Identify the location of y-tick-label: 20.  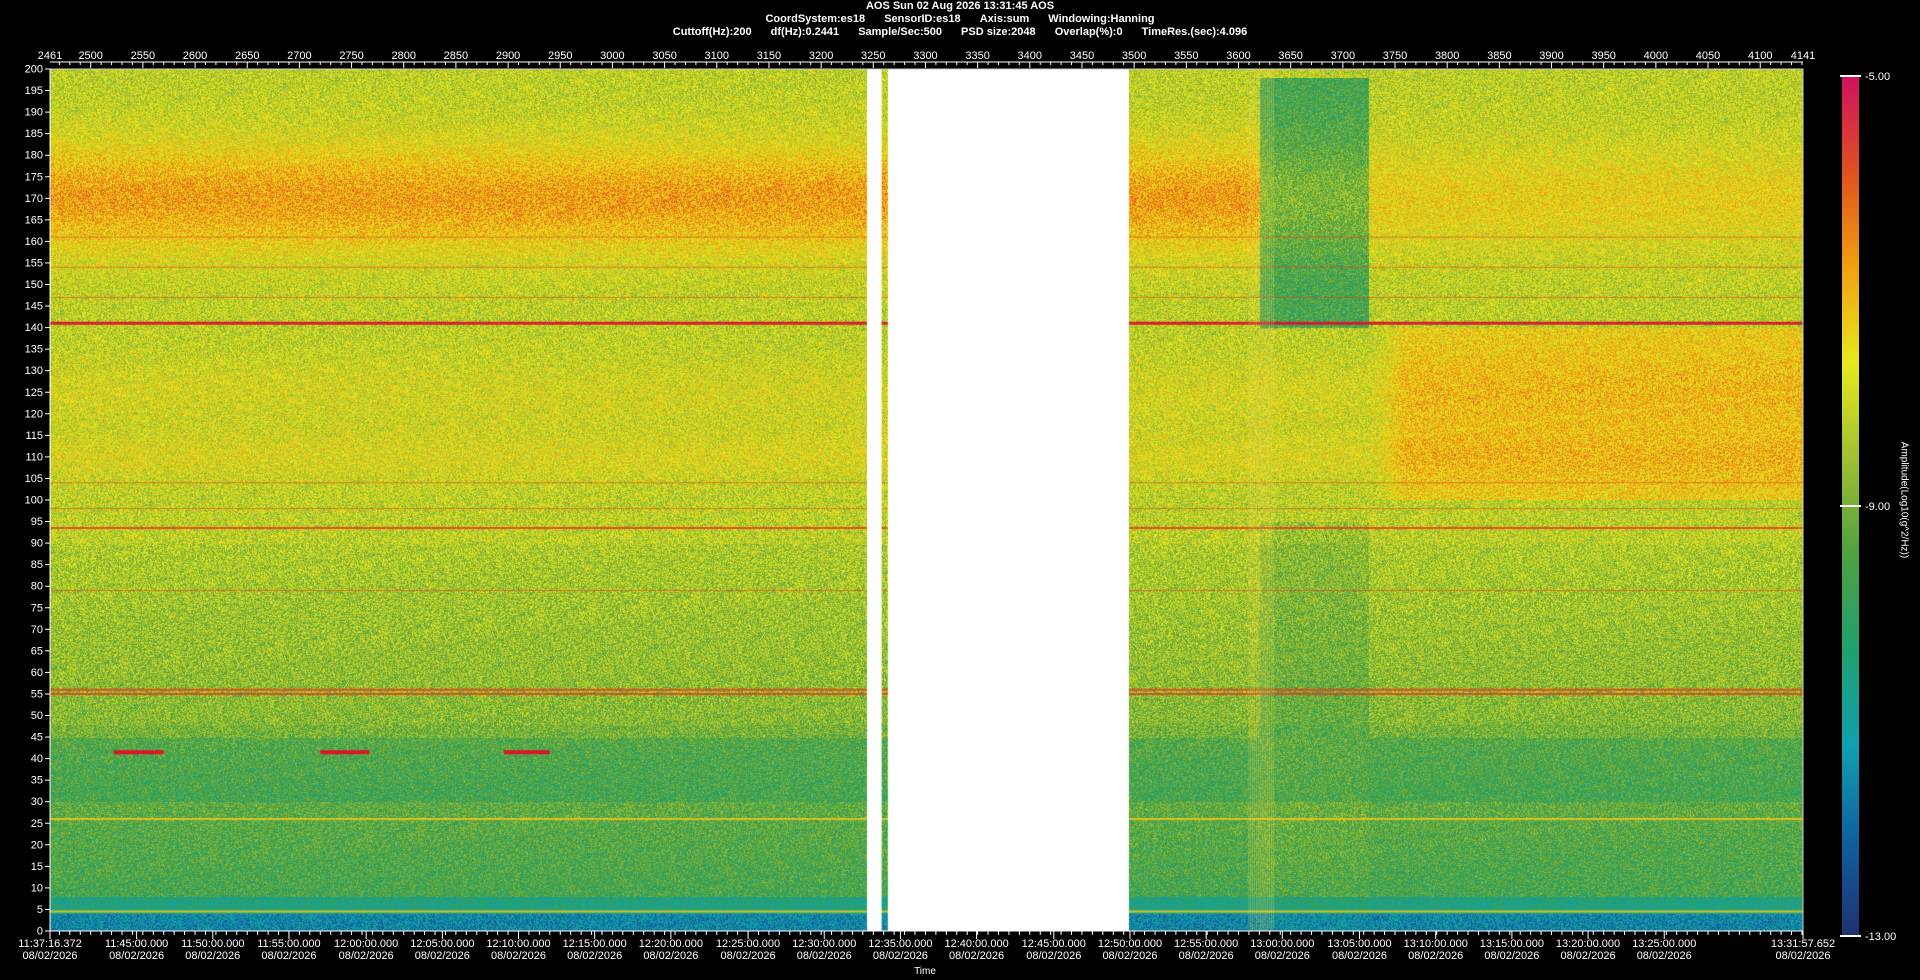
(37, 845).